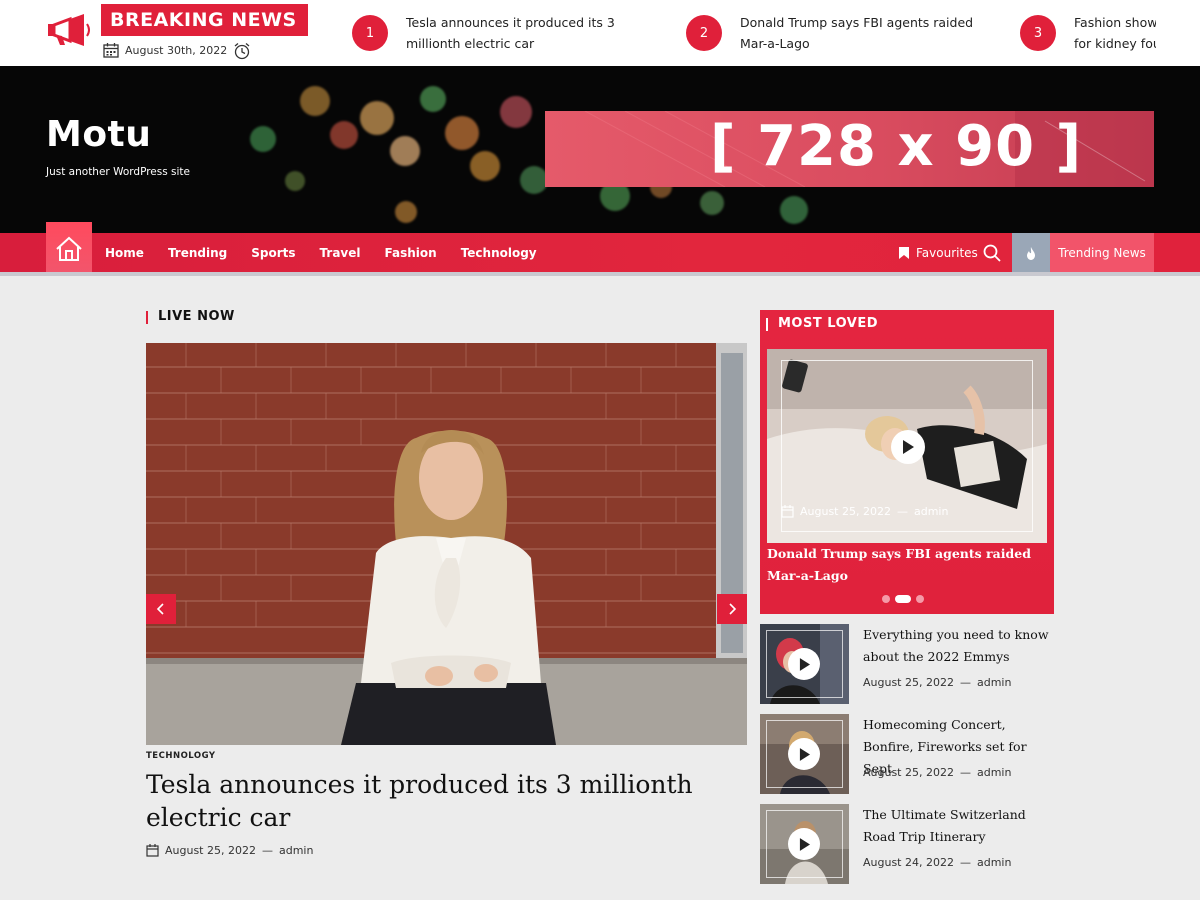 This screenshot has width=1200, height=900. I want to click on site-title: Motu, so click(98, 134).